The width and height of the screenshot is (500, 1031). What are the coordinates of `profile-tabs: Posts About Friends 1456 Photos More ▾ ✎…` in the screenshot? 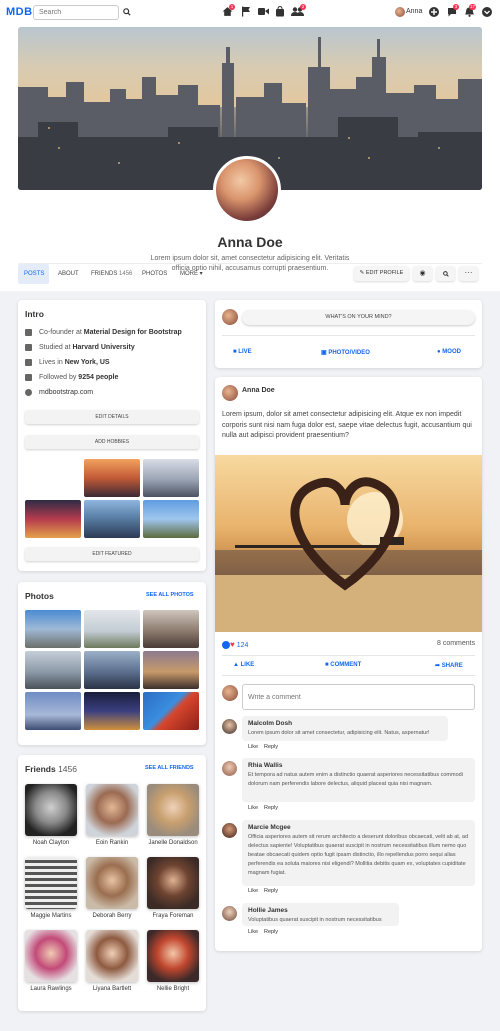 It's located at (250, 273).